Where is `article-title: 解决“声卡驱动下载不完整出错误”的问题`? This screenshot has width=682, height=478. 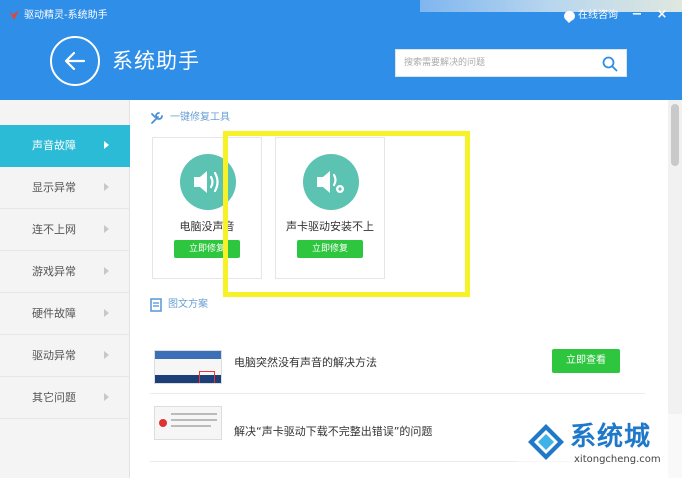 article-title: 解决“声卡驱动下载不完整出错误”的问题 is located at coordinates (333, 431).